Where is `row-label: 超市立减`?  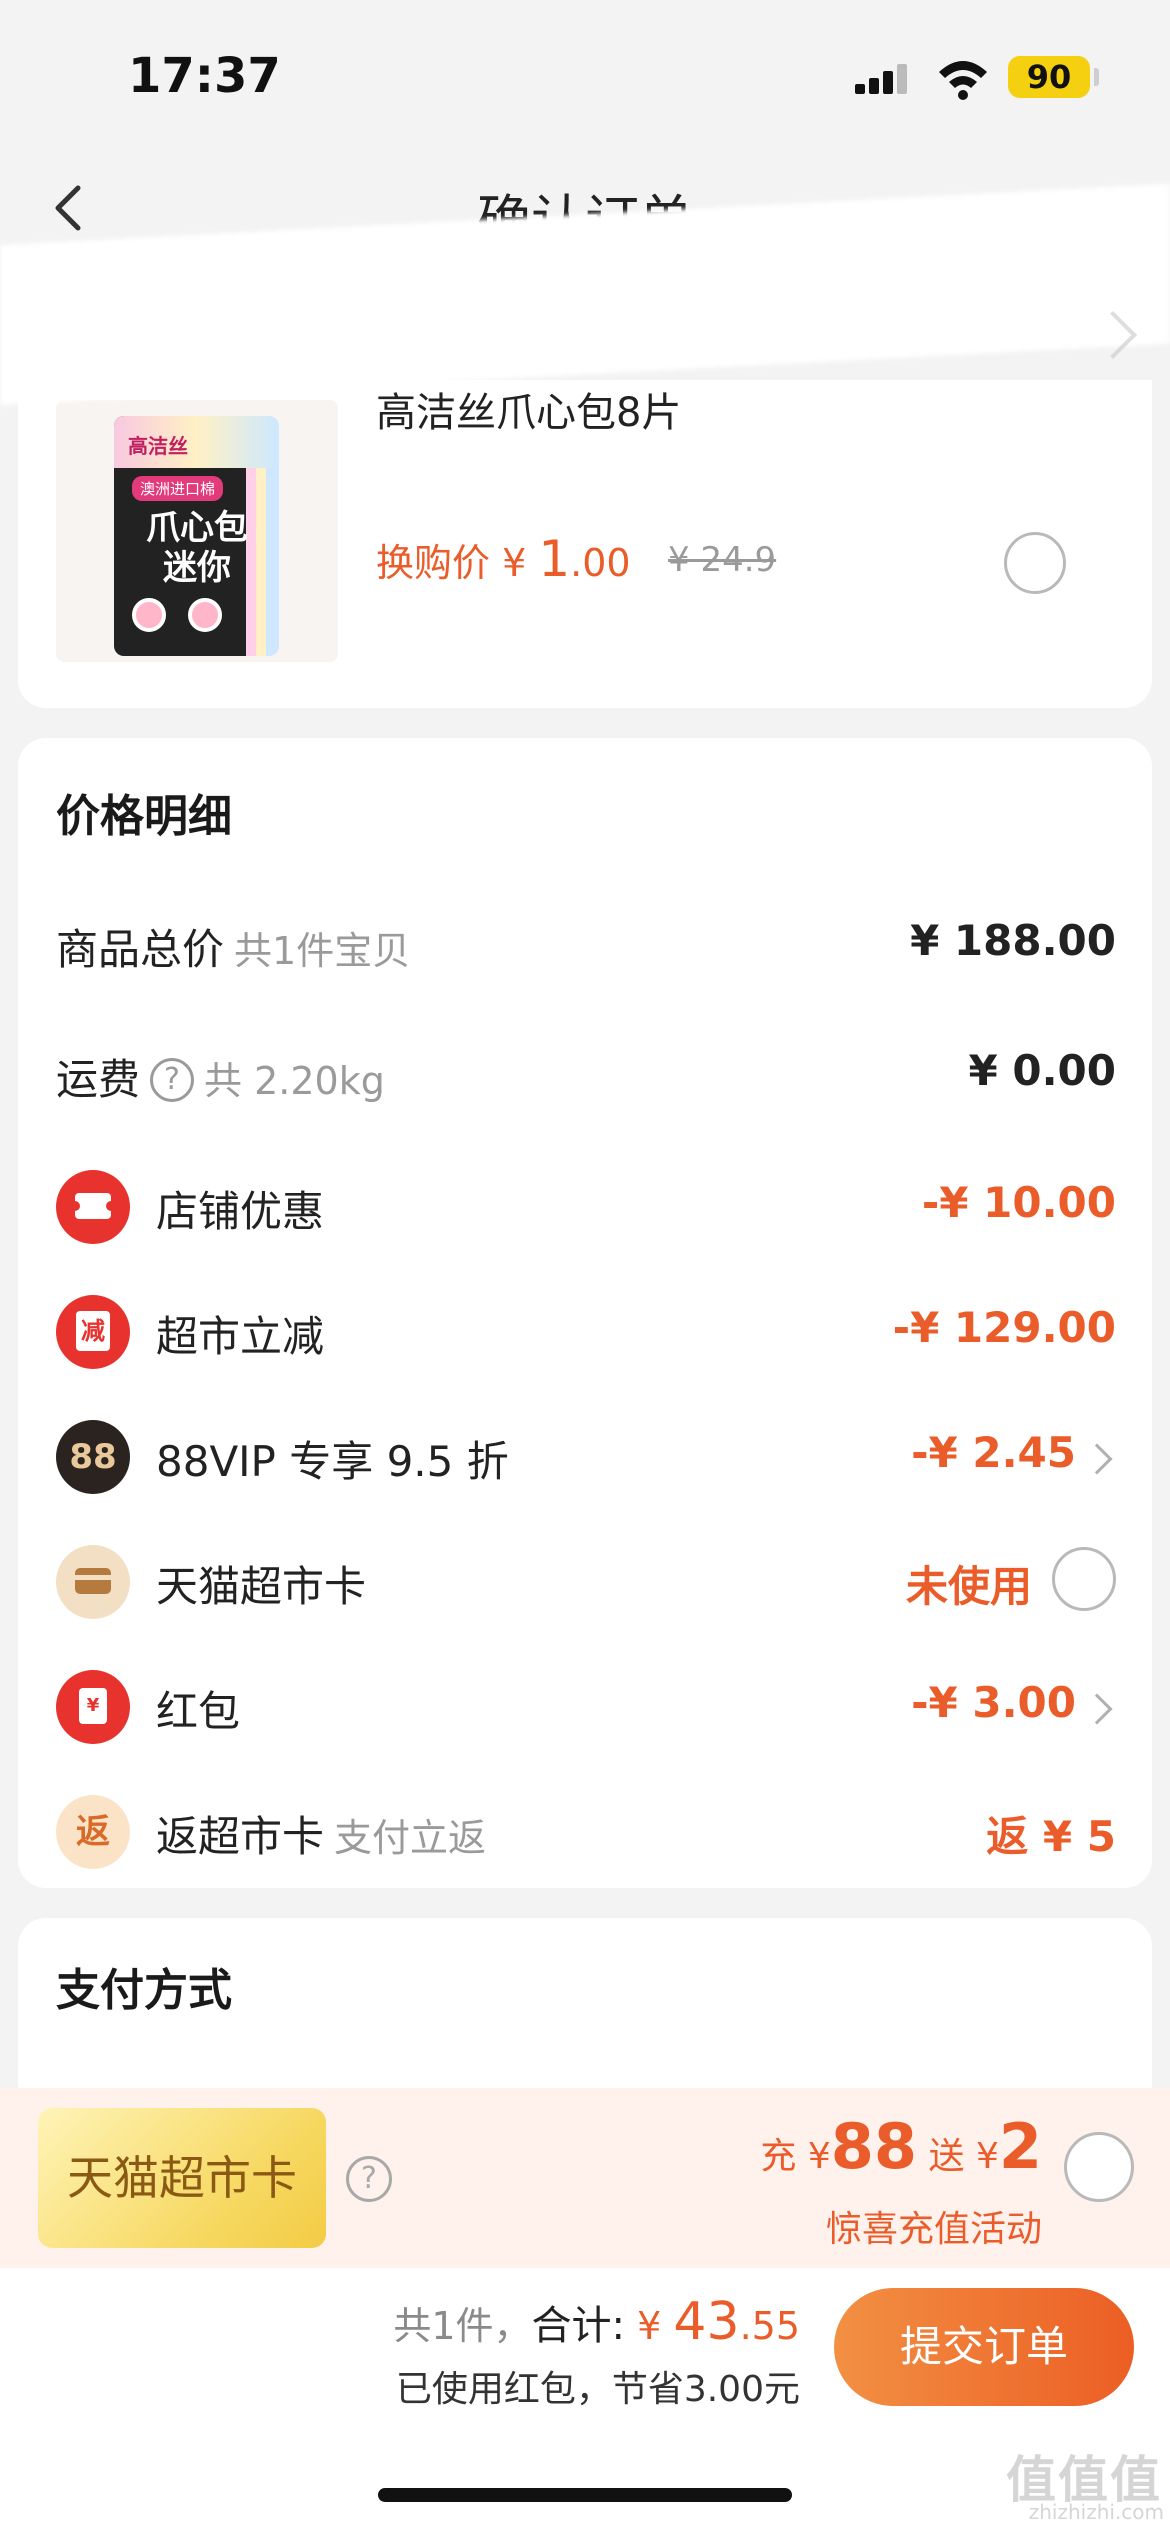
row-label: 超市立减 is located at coordinates (240, 1336).